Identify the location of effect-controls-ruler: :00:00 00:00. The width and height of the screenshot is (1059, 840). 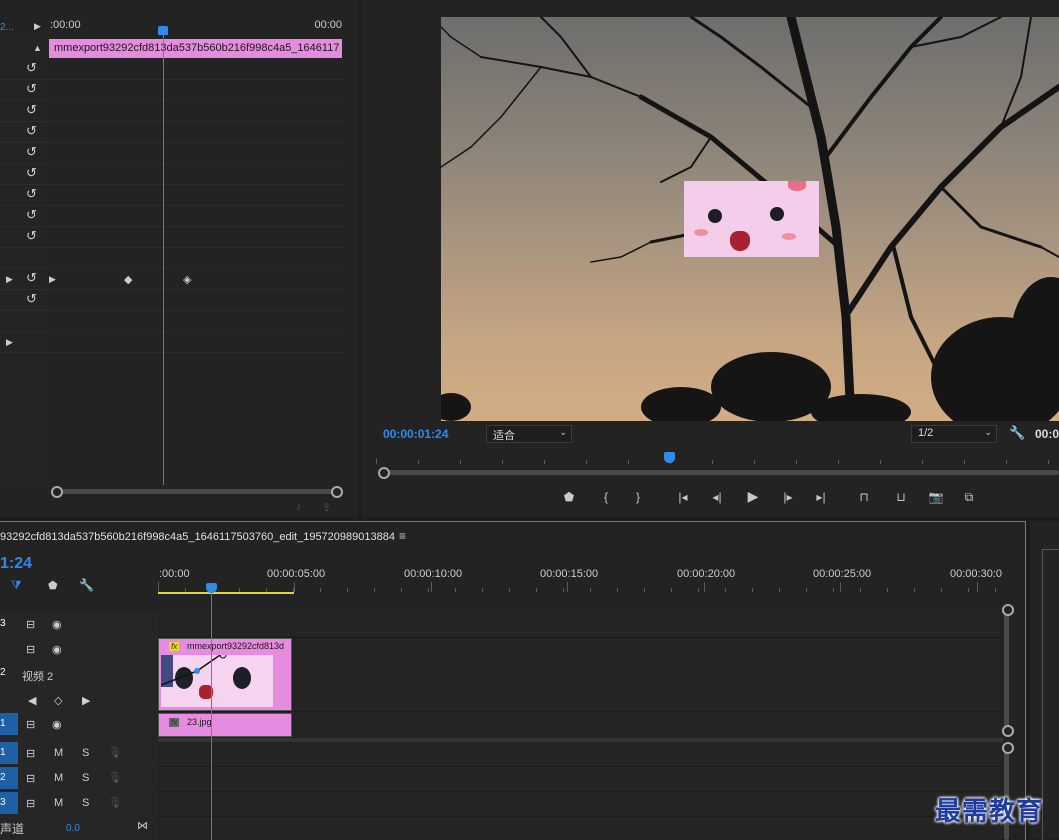
(196, 27).